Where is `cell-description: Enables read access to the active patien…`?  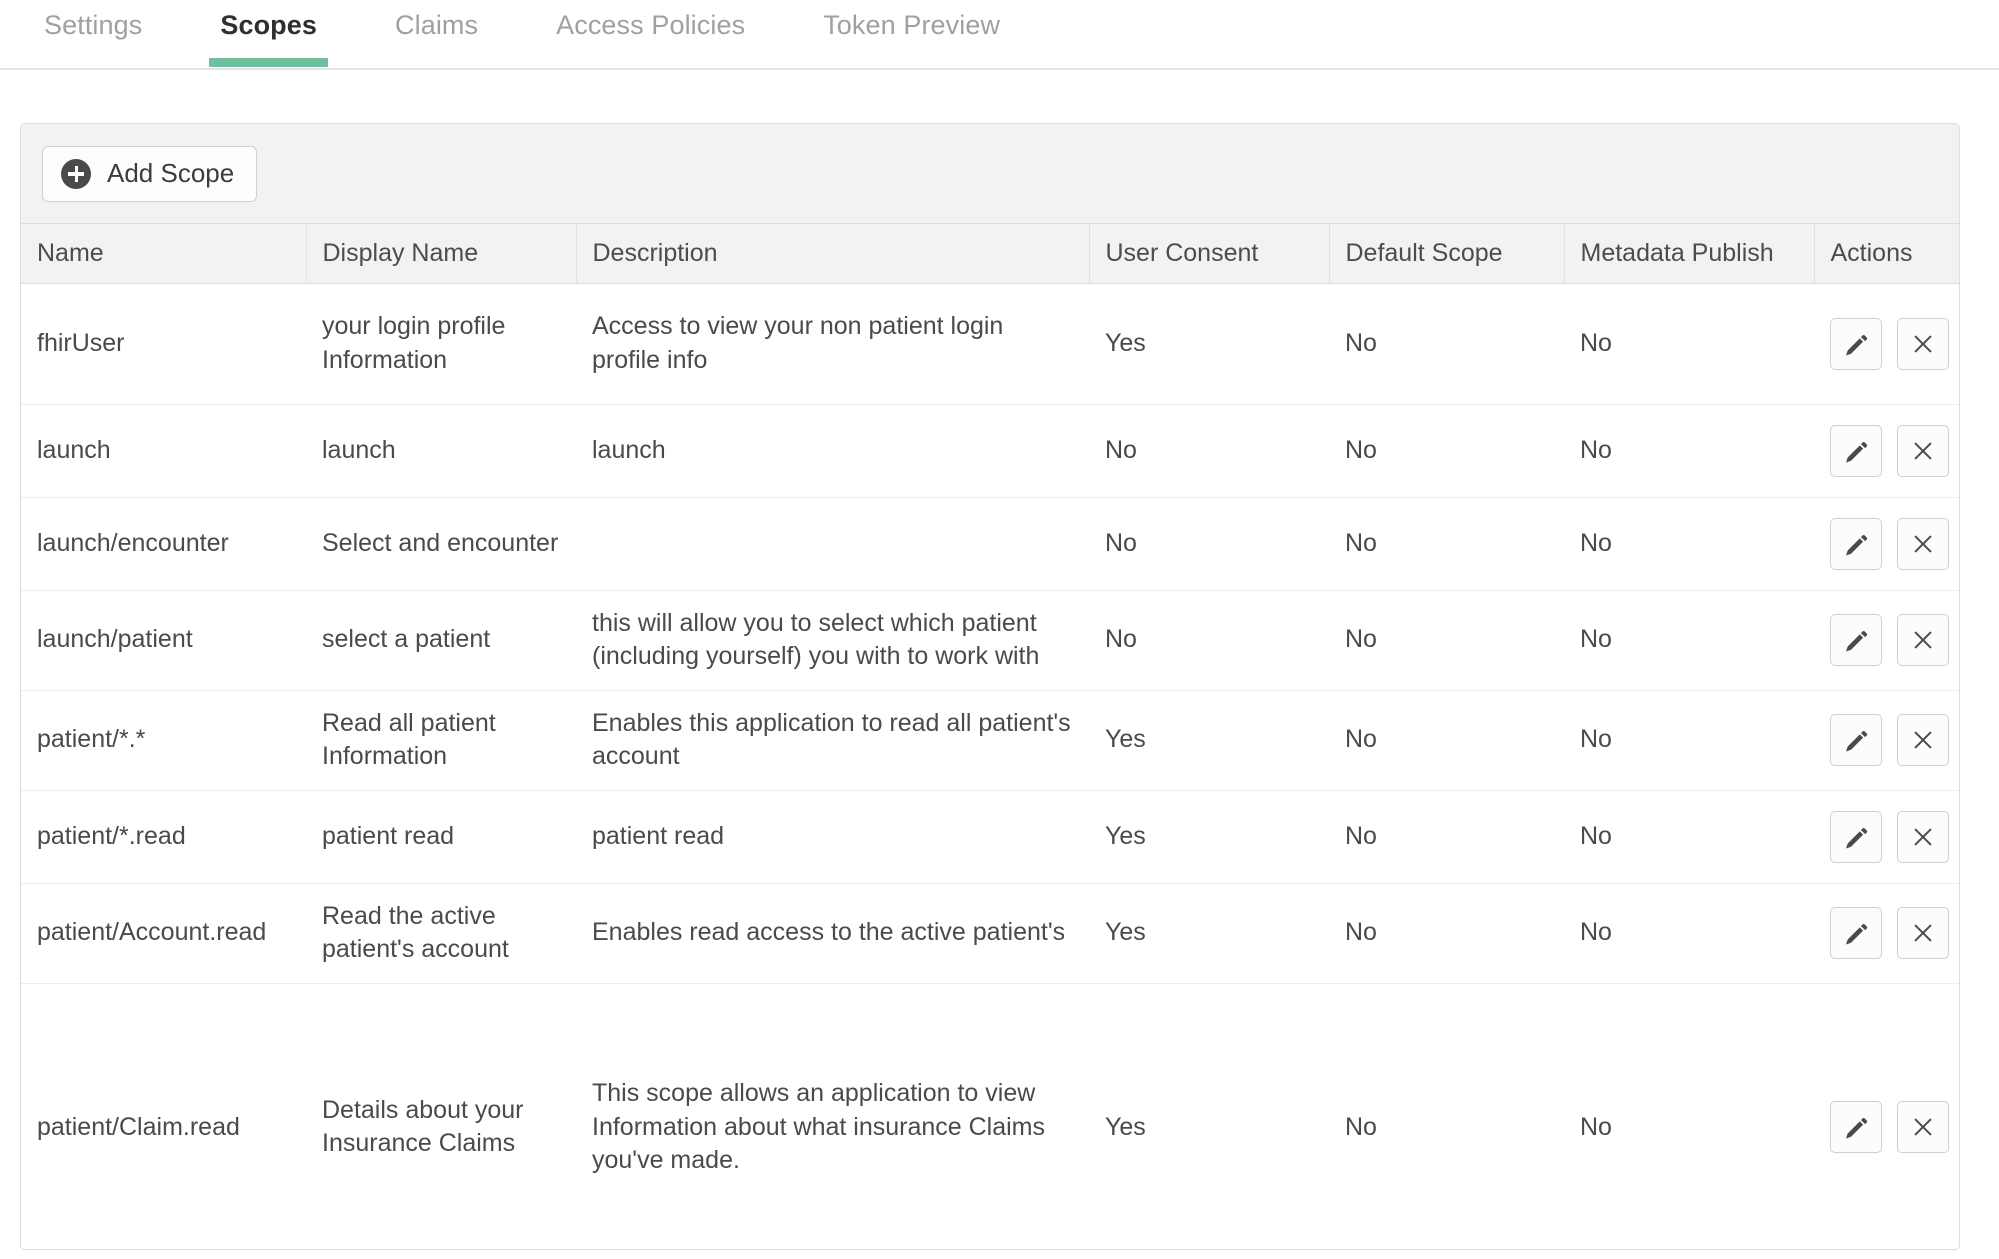 cell-description: Enables read access to the active patien… is located at coordinates (832, 933).